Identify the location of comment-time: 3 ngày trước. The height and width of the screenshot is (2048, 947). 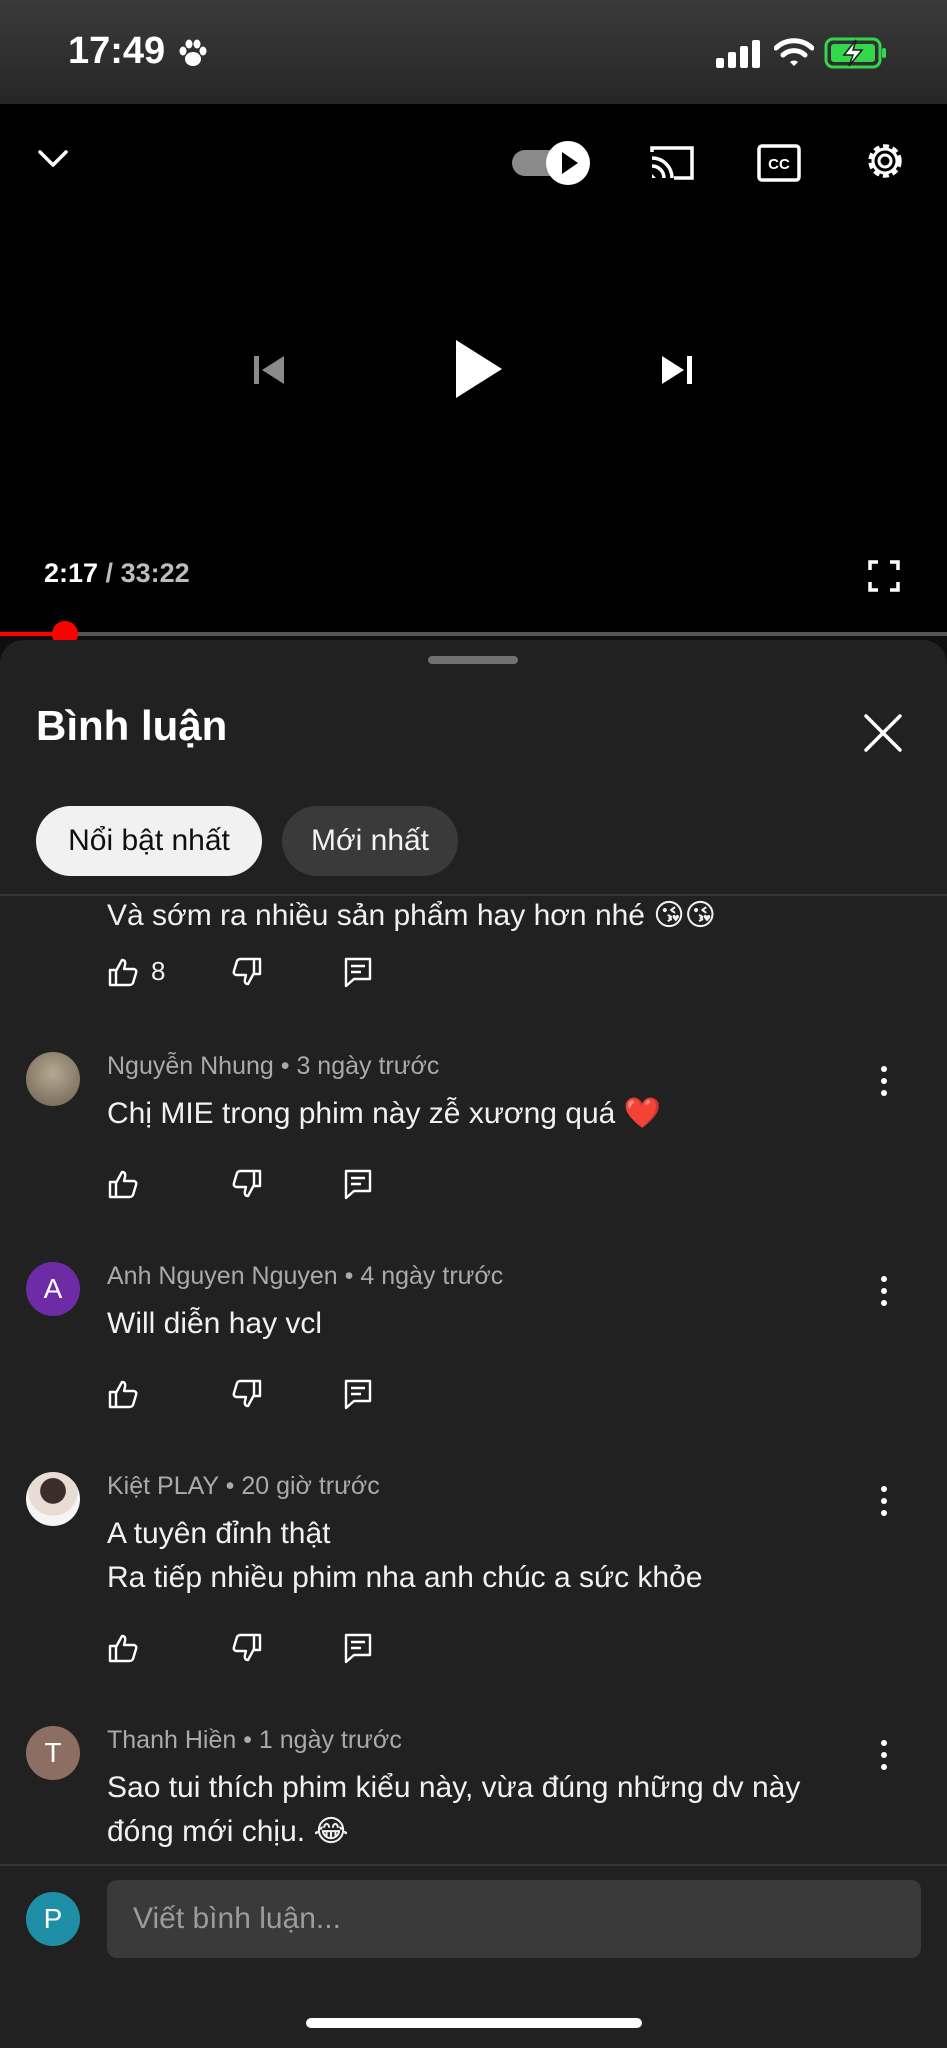
(368, 1066).